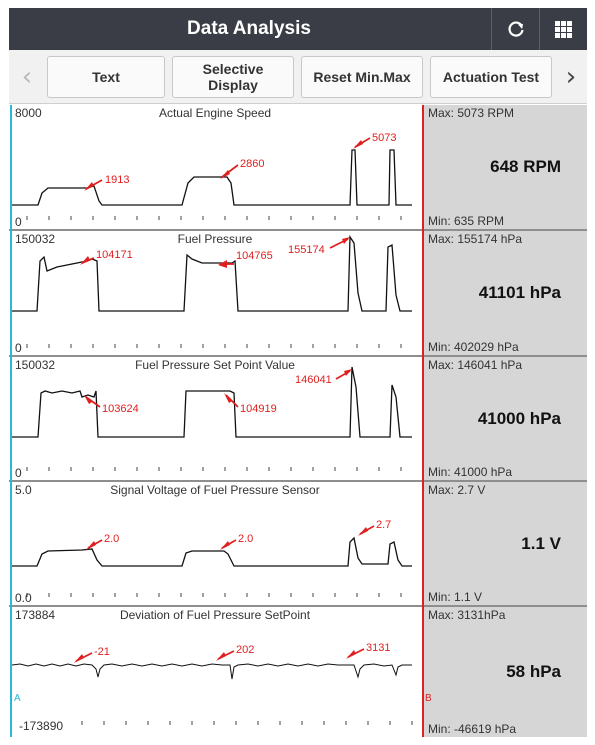 The image size is (595, 745). What do you see at coordinates (362, 77) in the screenshot?
I see `reset-min-max-button: Reset Min.Max` at bounding box center [362, 77].